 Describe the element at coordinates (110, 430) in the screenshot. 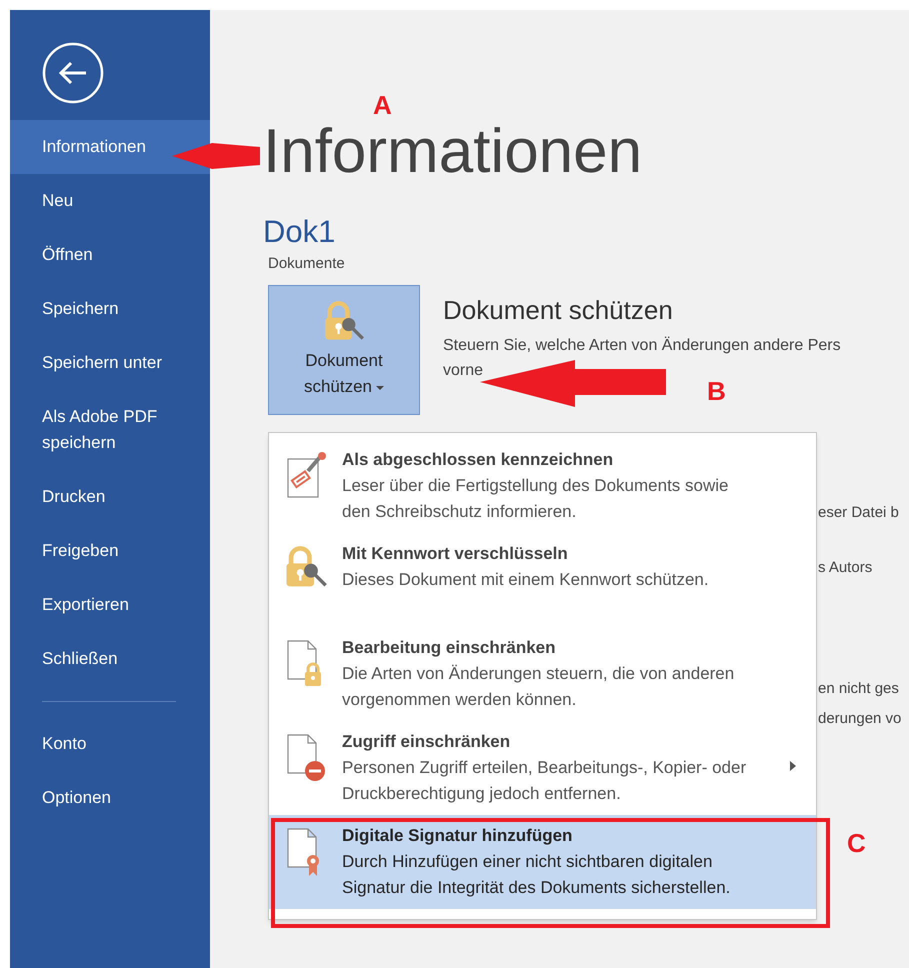

I see `sidebar-item: Als Adobe PDF speichern` at that location.